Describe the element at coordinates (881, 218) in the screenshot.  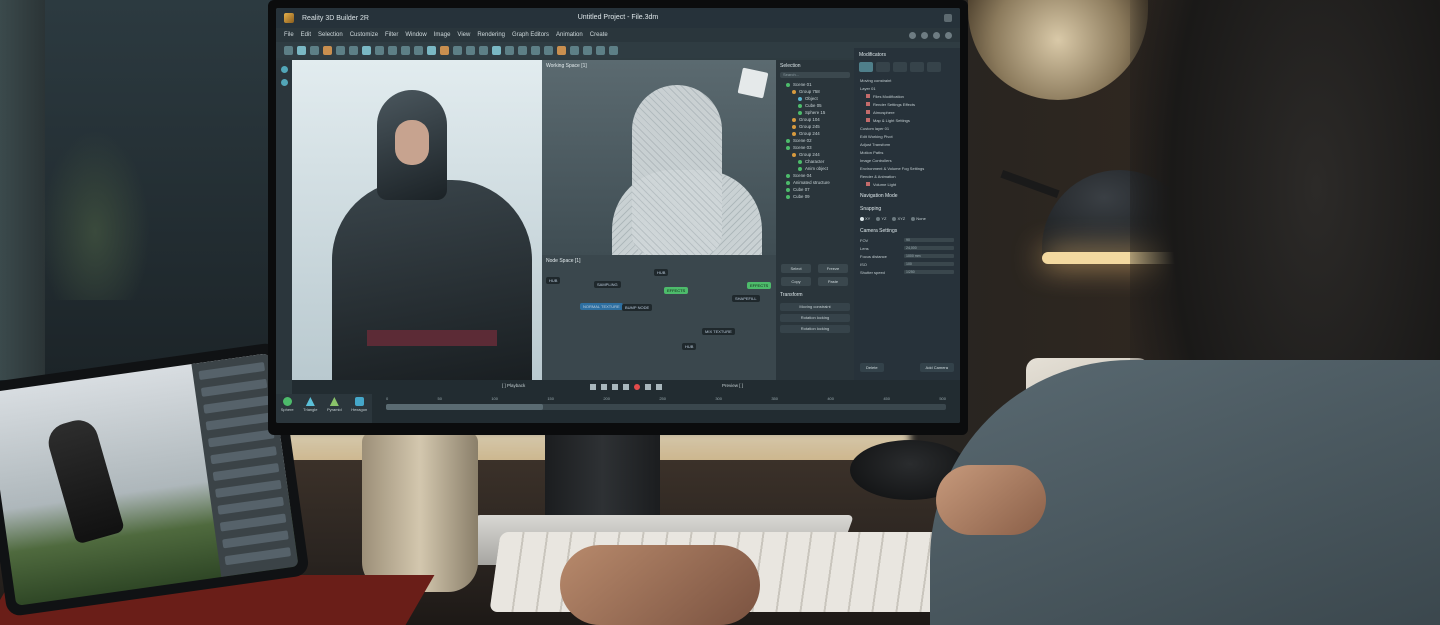
I see `snapping-option-yz: YZ` at that location.